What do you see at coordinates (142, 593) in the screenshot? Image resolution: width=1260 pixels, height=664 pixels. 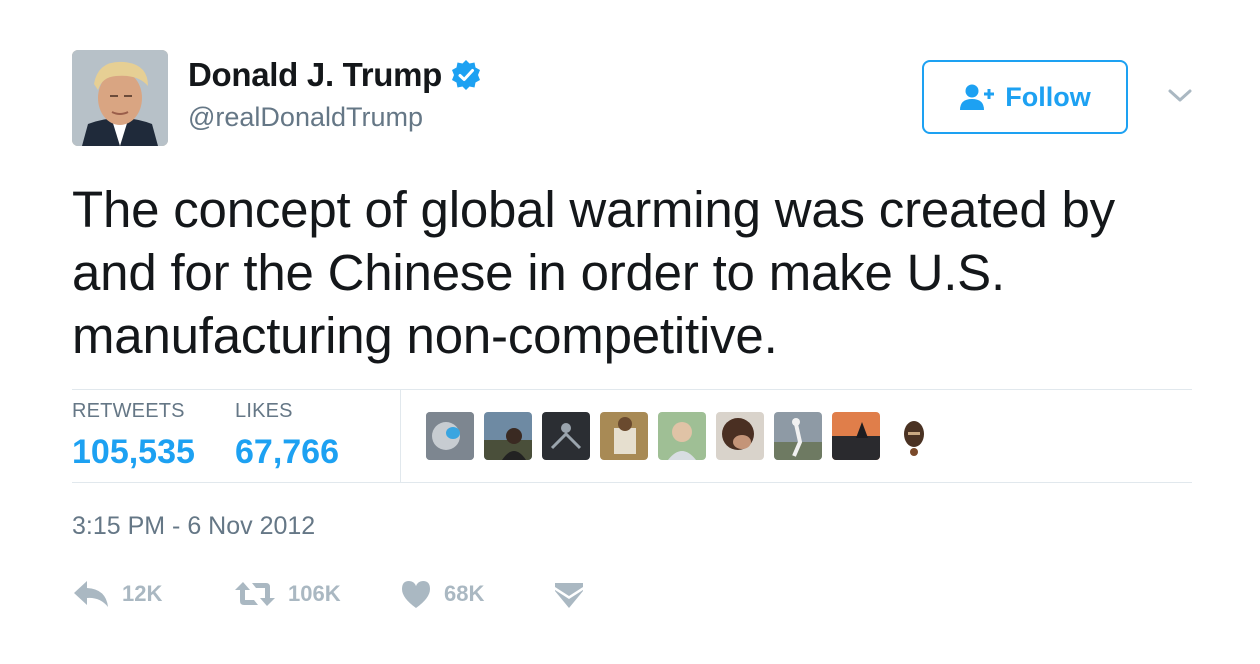 I see `reply-count: 12K` at bounding box center [142, 593].